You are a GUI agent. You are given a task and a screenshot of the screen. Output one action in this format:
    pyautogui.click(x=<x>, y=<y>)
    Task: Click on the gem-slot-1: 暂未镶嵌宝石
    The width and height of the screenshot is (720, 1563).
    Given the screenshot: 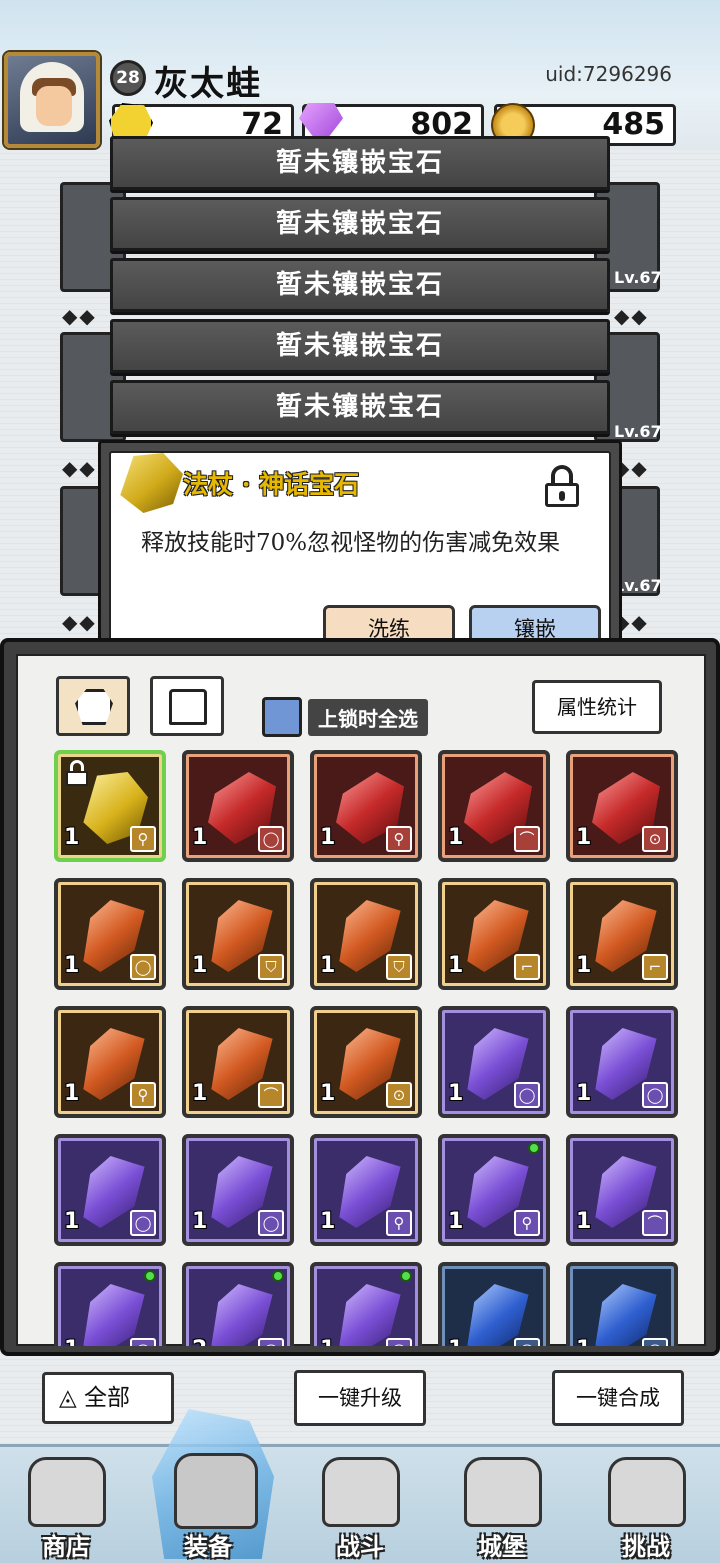 What is the action you would take?
    pyautogui.click(x=360, y=163)
    